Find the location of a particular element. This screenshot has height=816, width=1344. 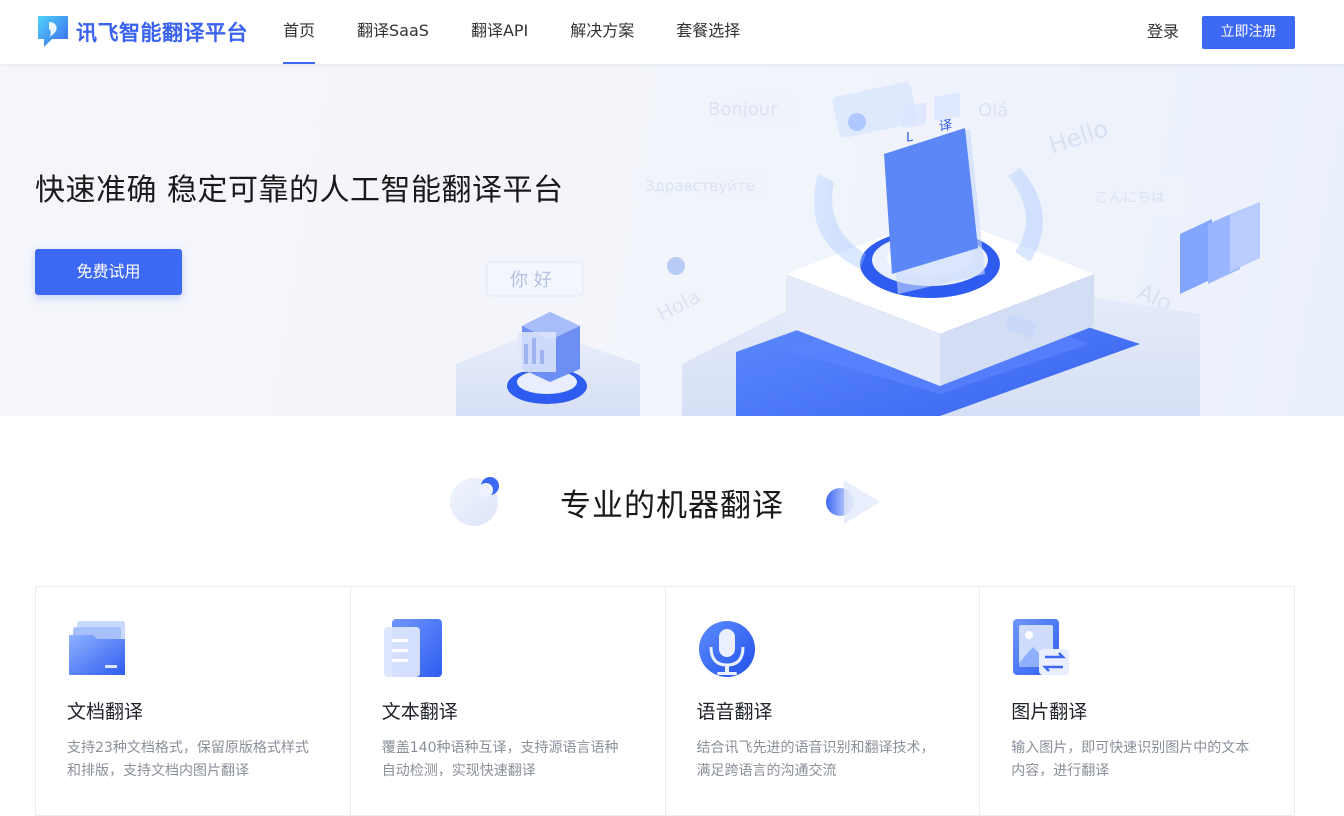

card-document-translation: 文档翻译 支持23种文档格式，保留原版格式样式和排版，支持文档内图片翻译 is located at coordinates (193, 701).